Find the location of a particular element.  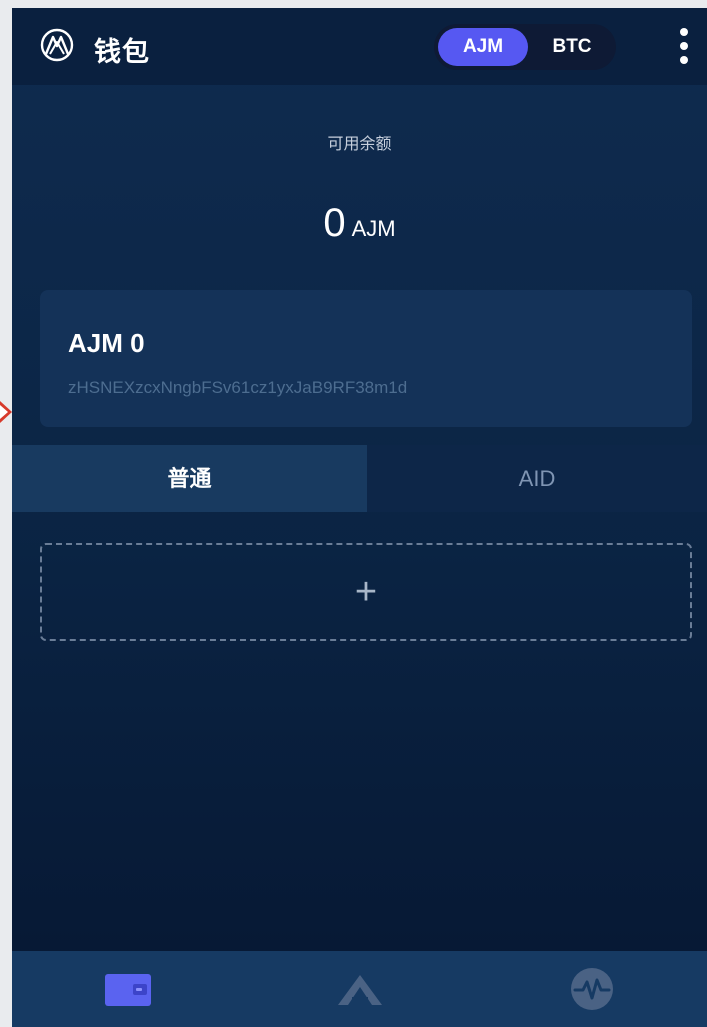

nav-explore is located at coordinates (359, 989).